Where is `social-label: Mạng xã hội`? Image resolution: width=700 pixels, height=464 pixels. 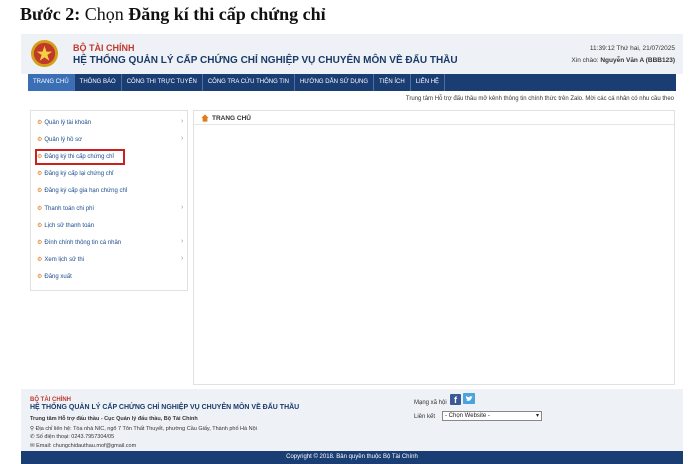 social-label: Mạng xã hội is located at coordinates (430, 403).